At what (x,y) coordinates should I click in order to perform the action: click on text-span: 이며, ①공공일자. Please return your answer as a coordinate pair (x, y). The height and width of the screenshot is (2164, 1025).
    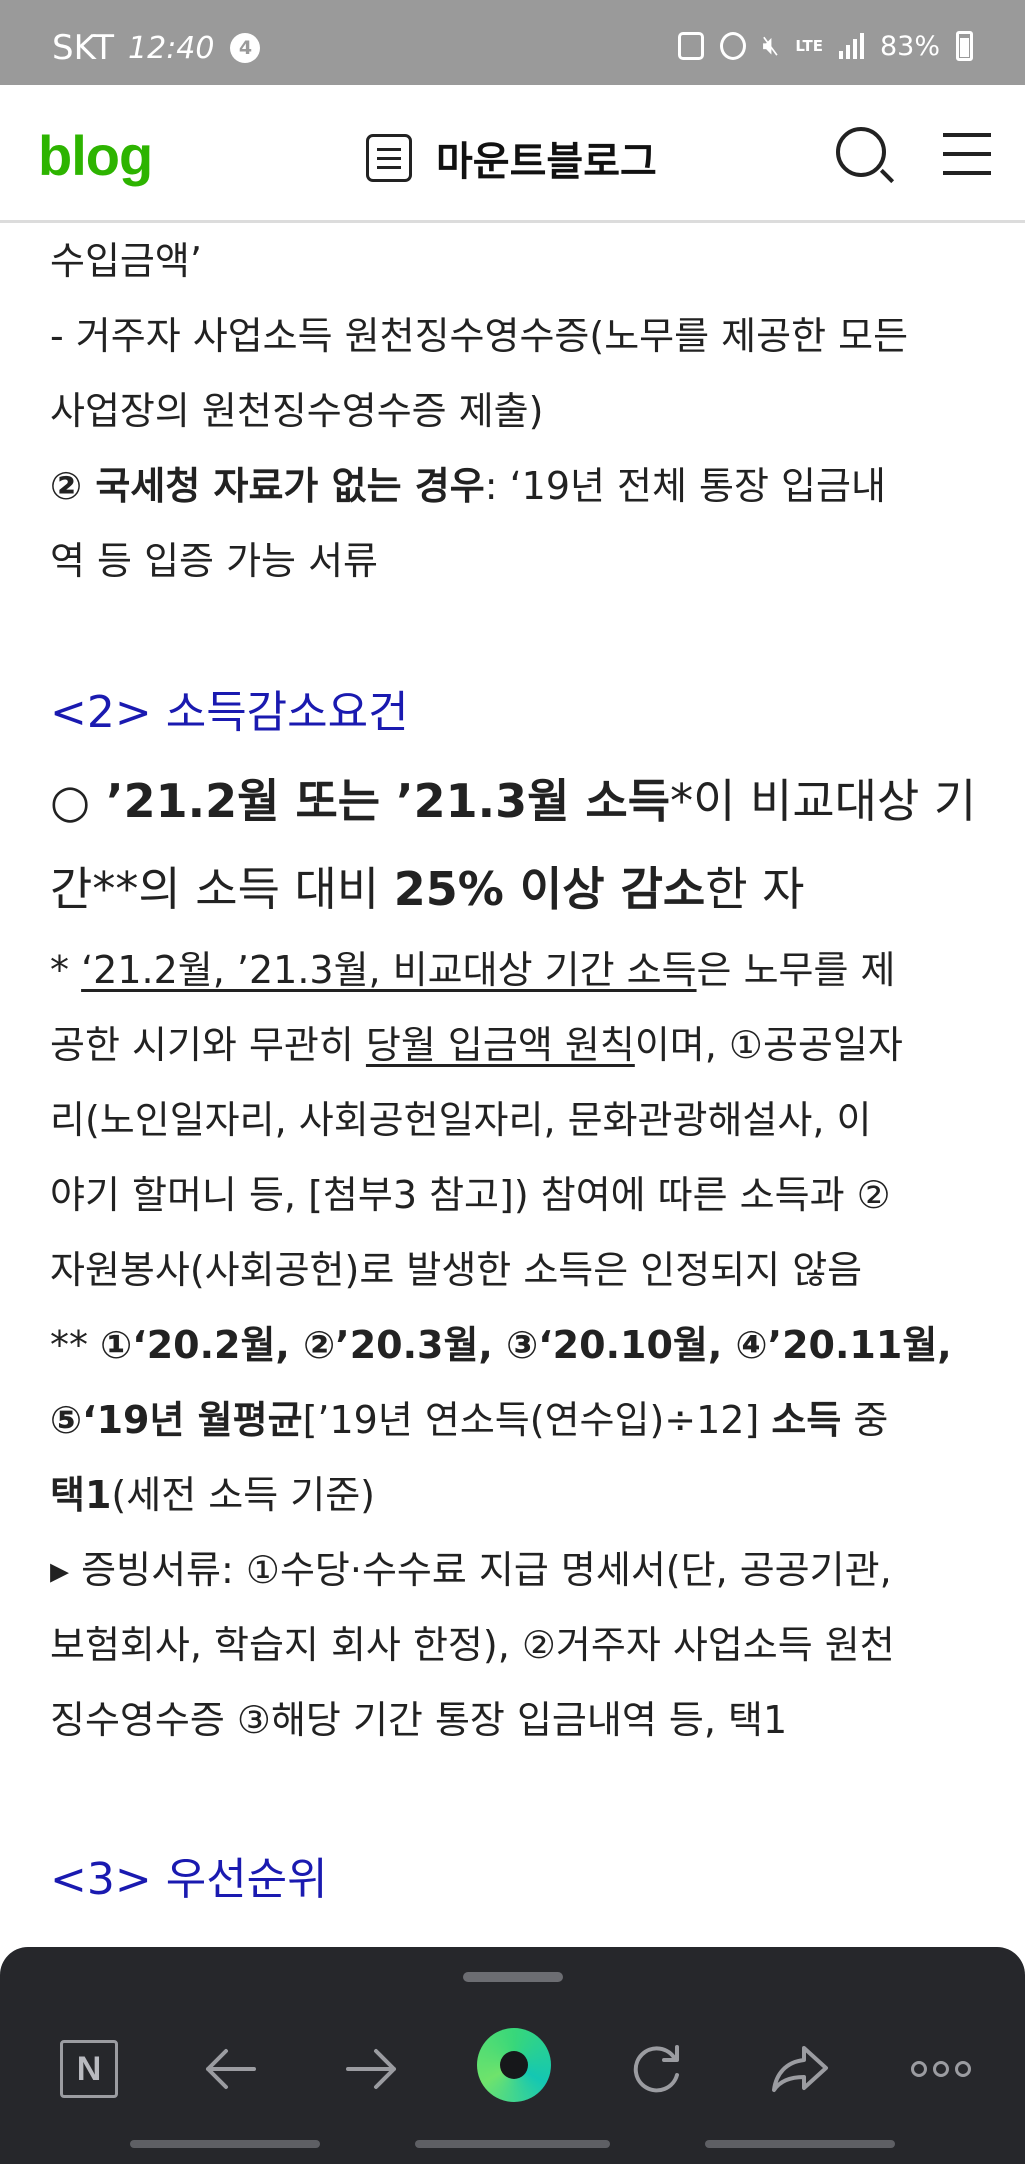
    Looking at the image, I should click on (768, 1045).